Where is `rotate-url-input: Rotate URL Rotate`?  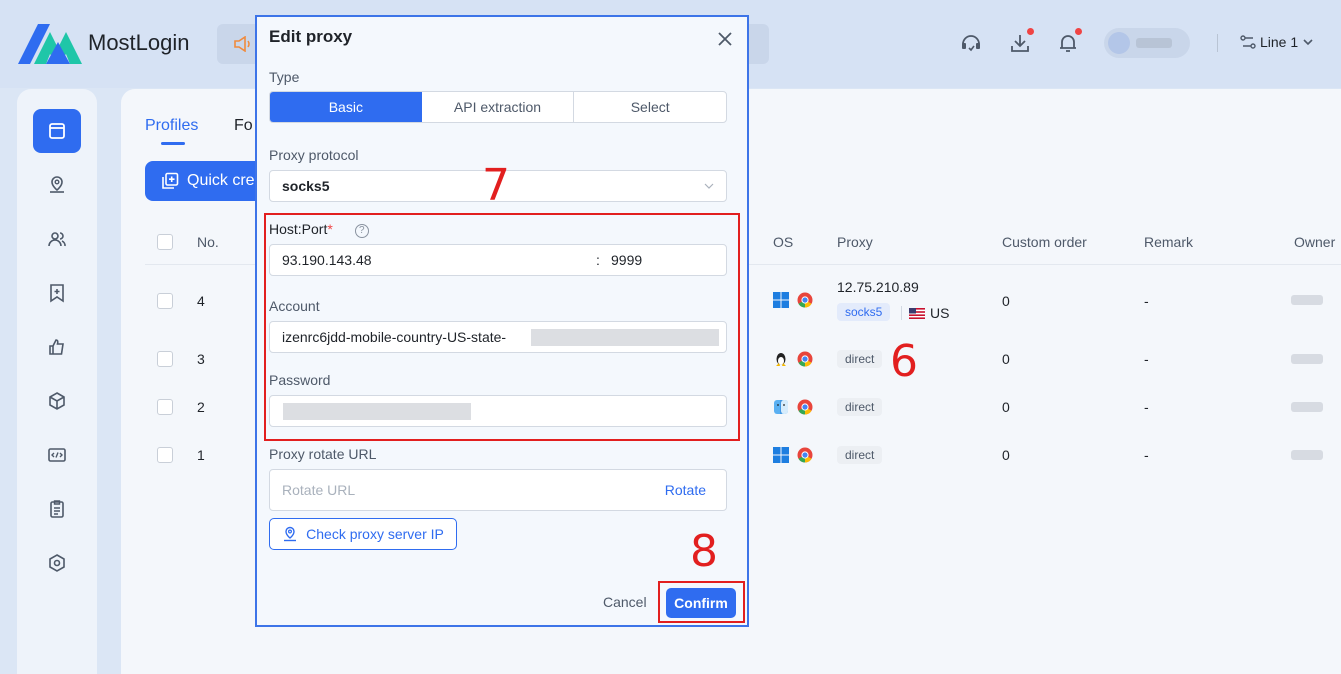
rotate-url-input: Rotate URL Rotate is located at coordinates (498, 490).